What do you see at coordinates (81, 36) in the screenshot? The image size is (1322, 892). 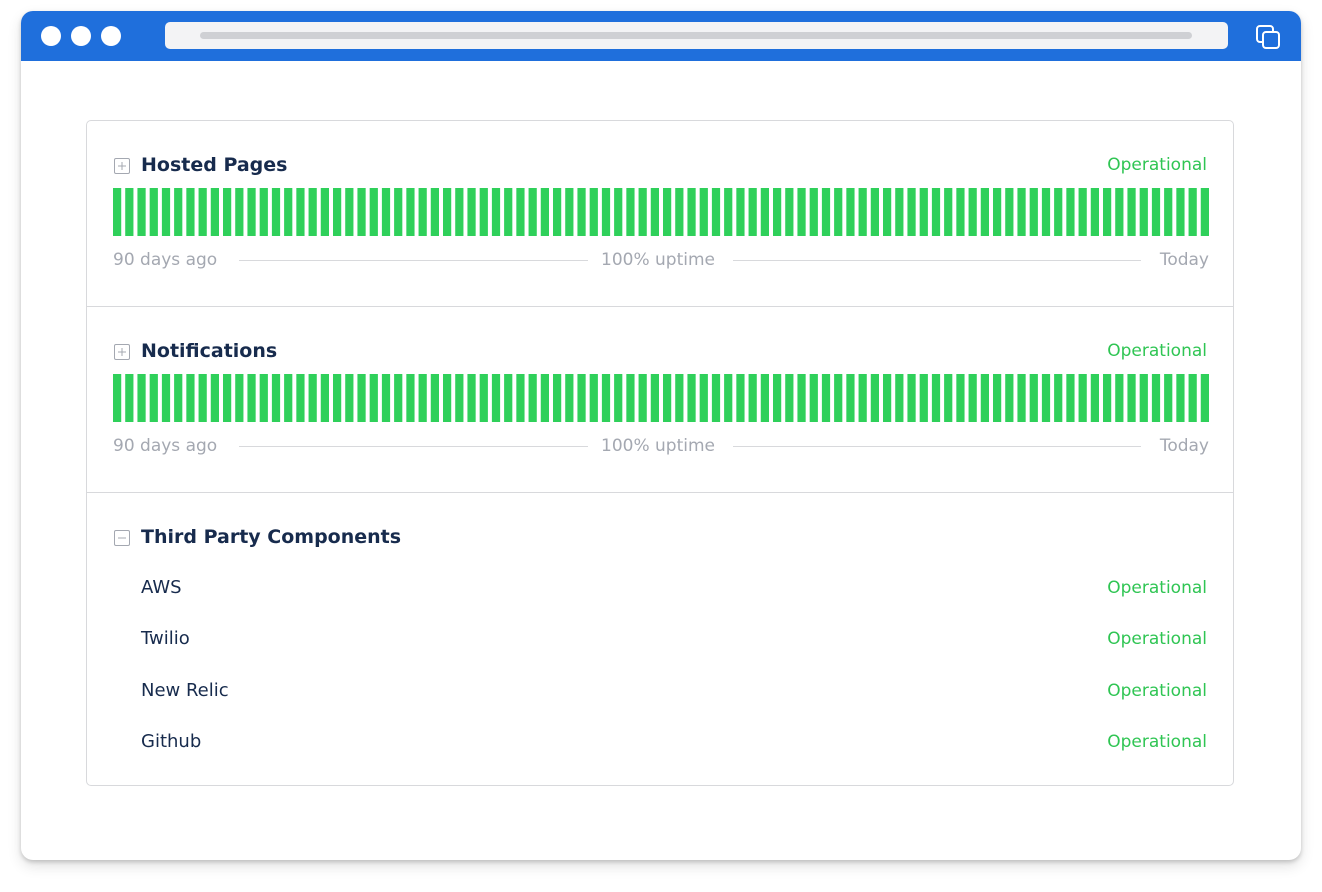 I see `window-dot-minimize` at bounding box center [81, 36].